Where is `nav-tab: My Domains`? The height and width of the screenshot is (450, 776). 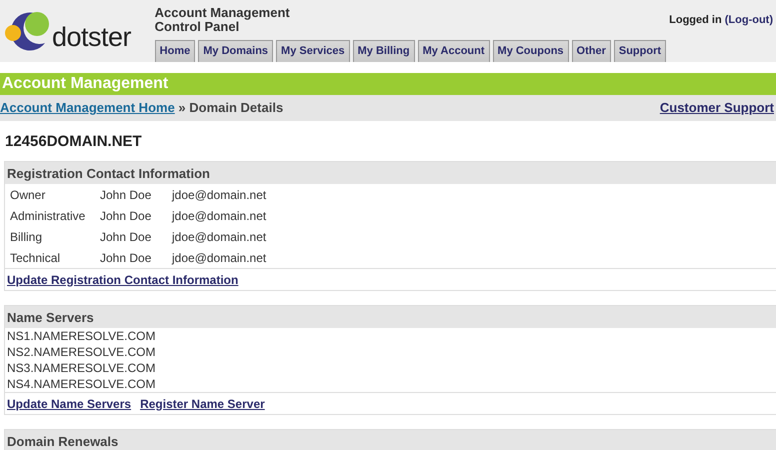
nav-tab: My Domains is located at coordinates (236, 51).